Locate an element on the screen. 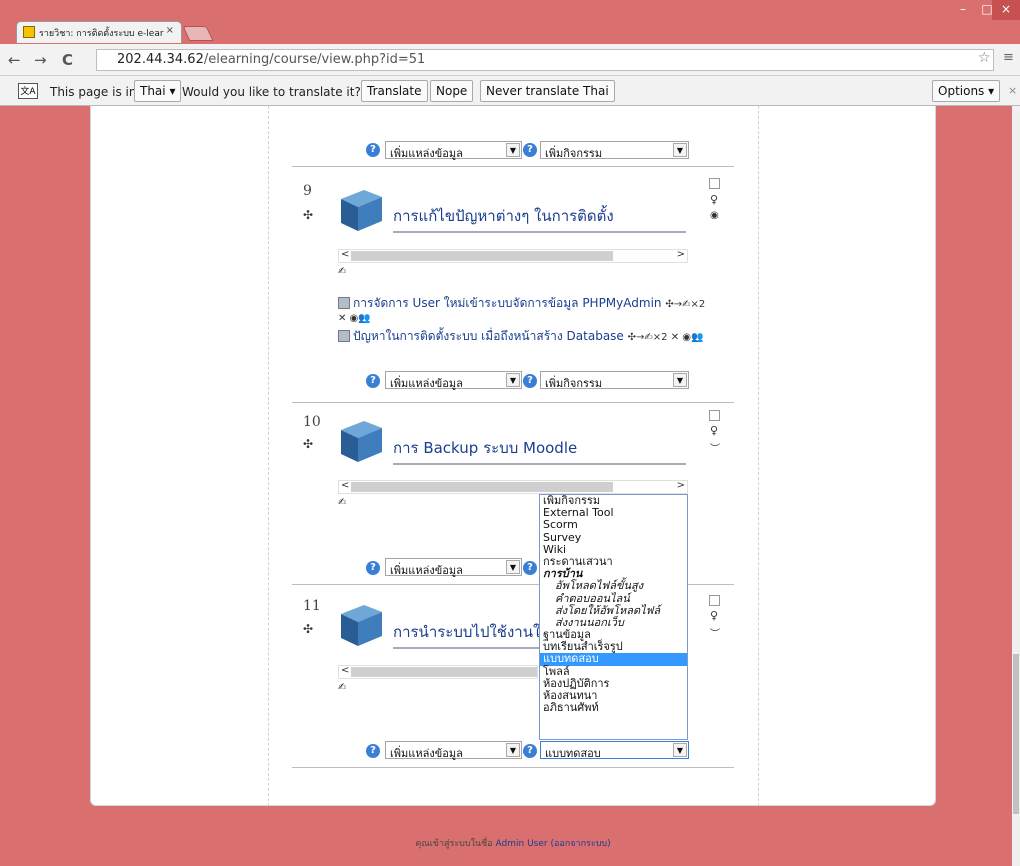 The width and height of the screenshot is (1020, 866). resource-controls-row: ✕ ◉👥 is located at coordinates (354, 317).